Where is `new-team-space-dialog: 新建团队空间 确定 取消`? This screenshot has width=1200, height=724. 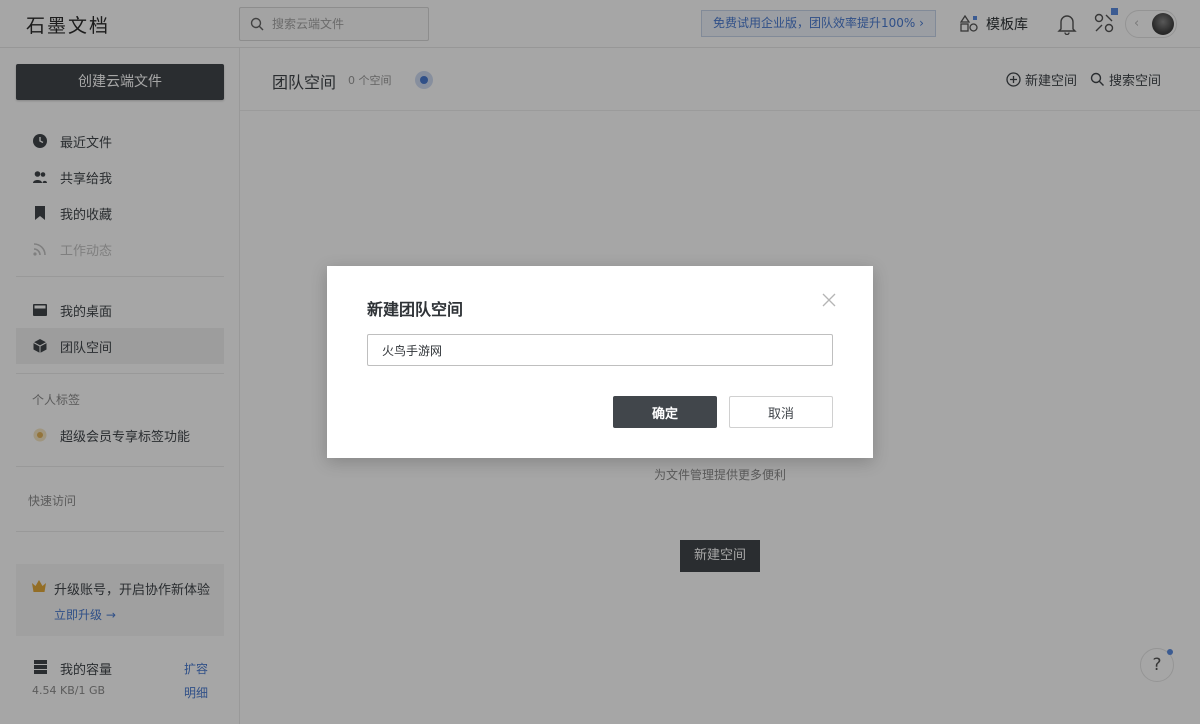
new-team-space-dialog: 新建团队空间 确定 取消 is located at coordinates (600, 362).